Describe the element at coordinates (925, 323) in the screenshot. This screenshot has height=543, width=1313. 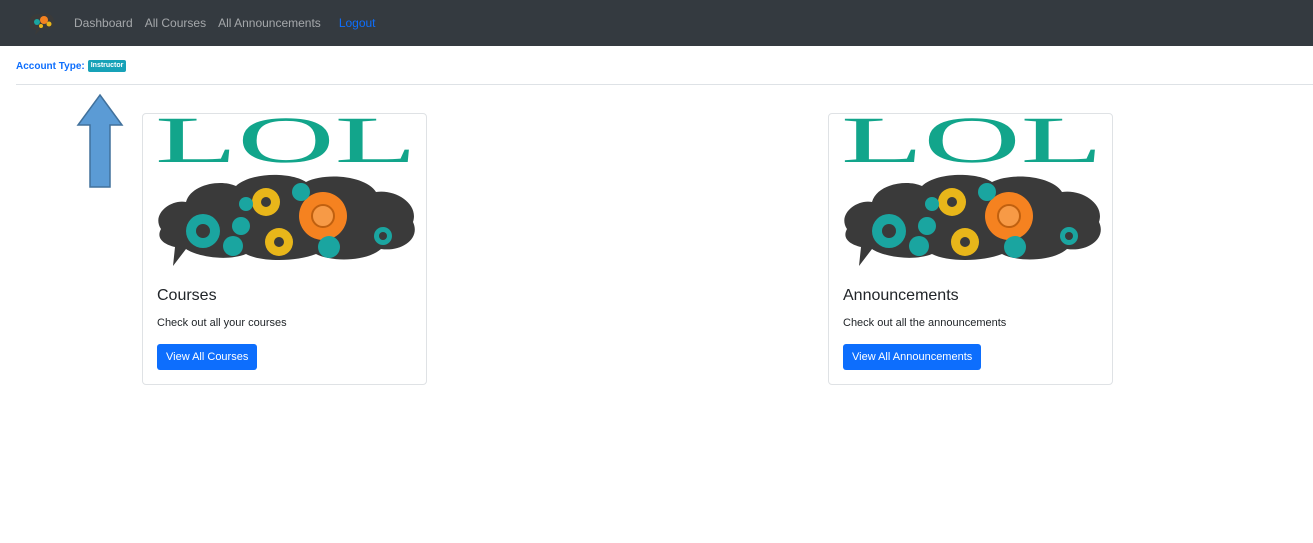
I see `card-text: Check out all the announcements` at that location.